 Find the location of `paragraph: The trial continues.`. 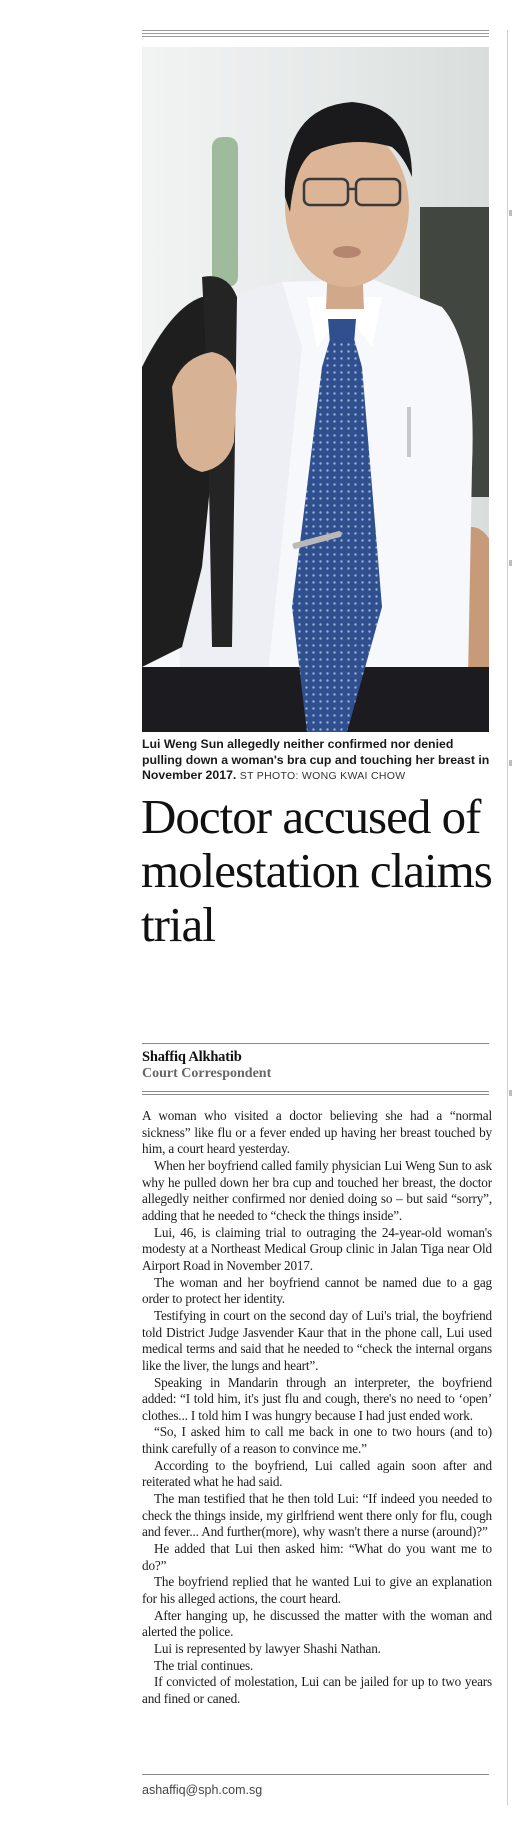

paragraph: The trial continues. is located at coordinates (204, 1665).